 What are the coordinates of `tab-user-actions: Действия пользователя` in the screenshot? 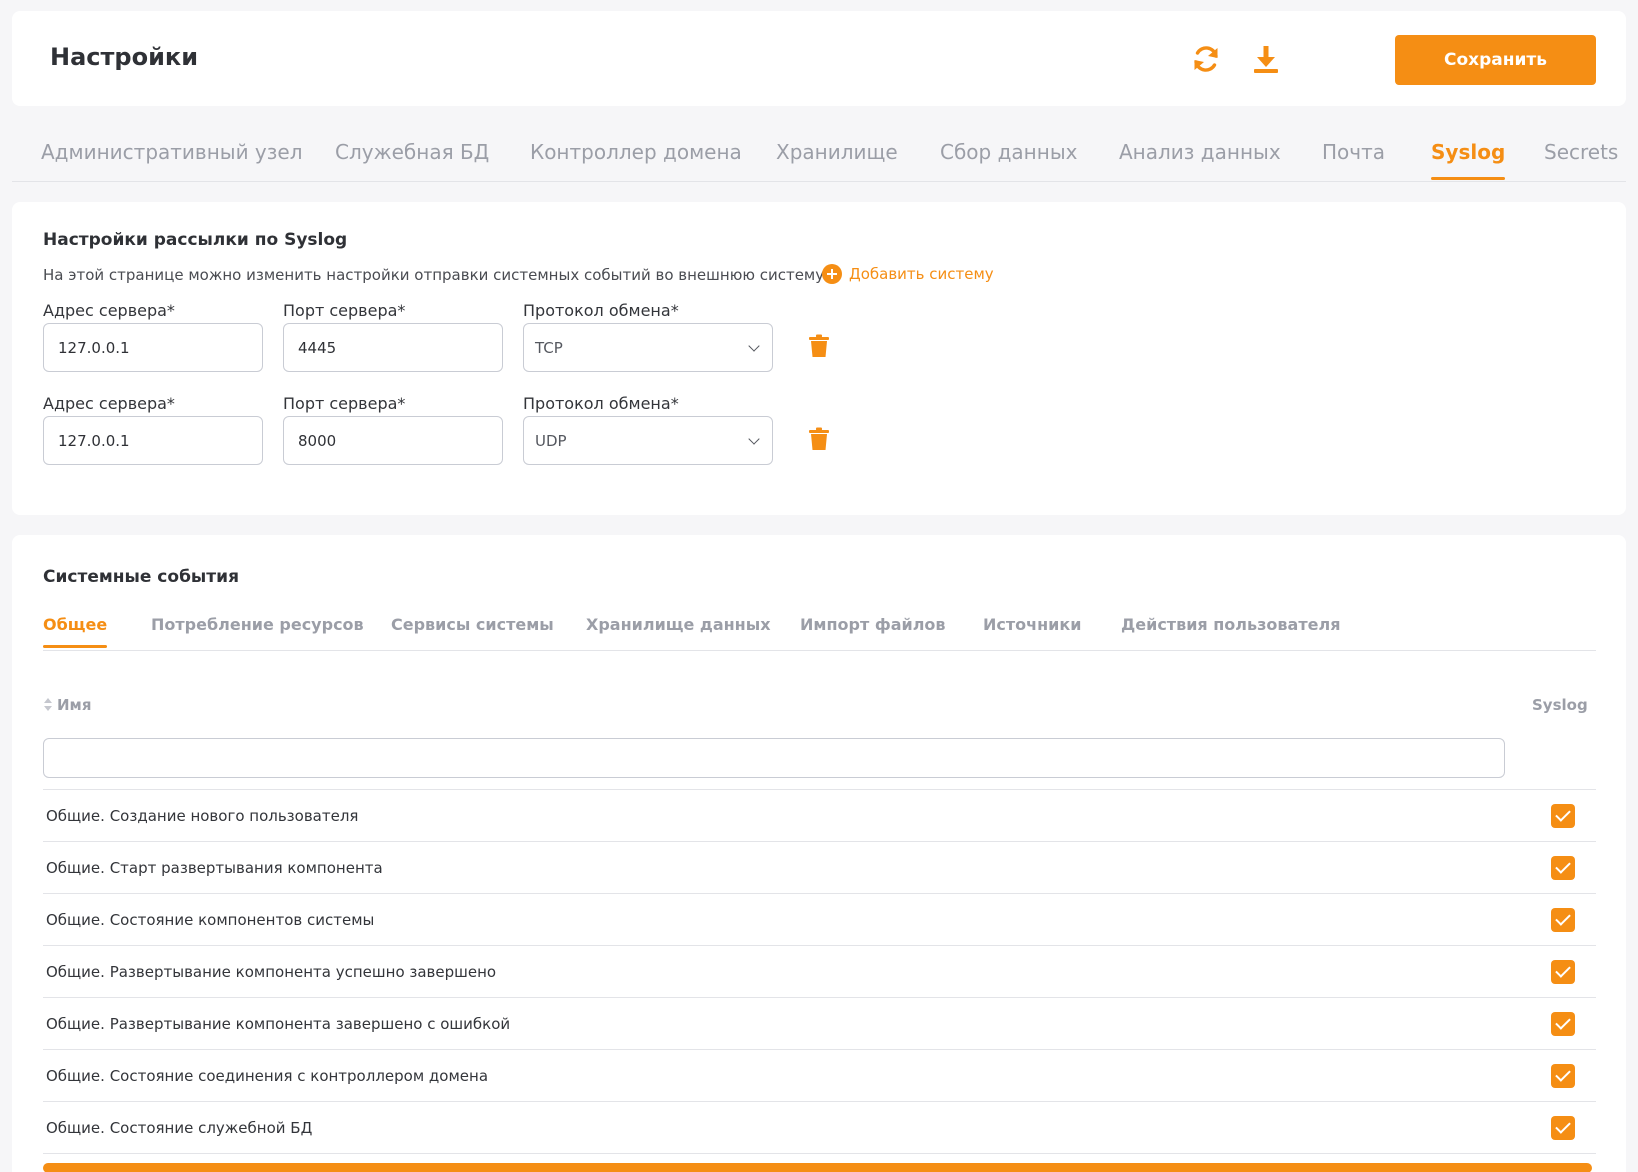 It's located at (1230, 624).